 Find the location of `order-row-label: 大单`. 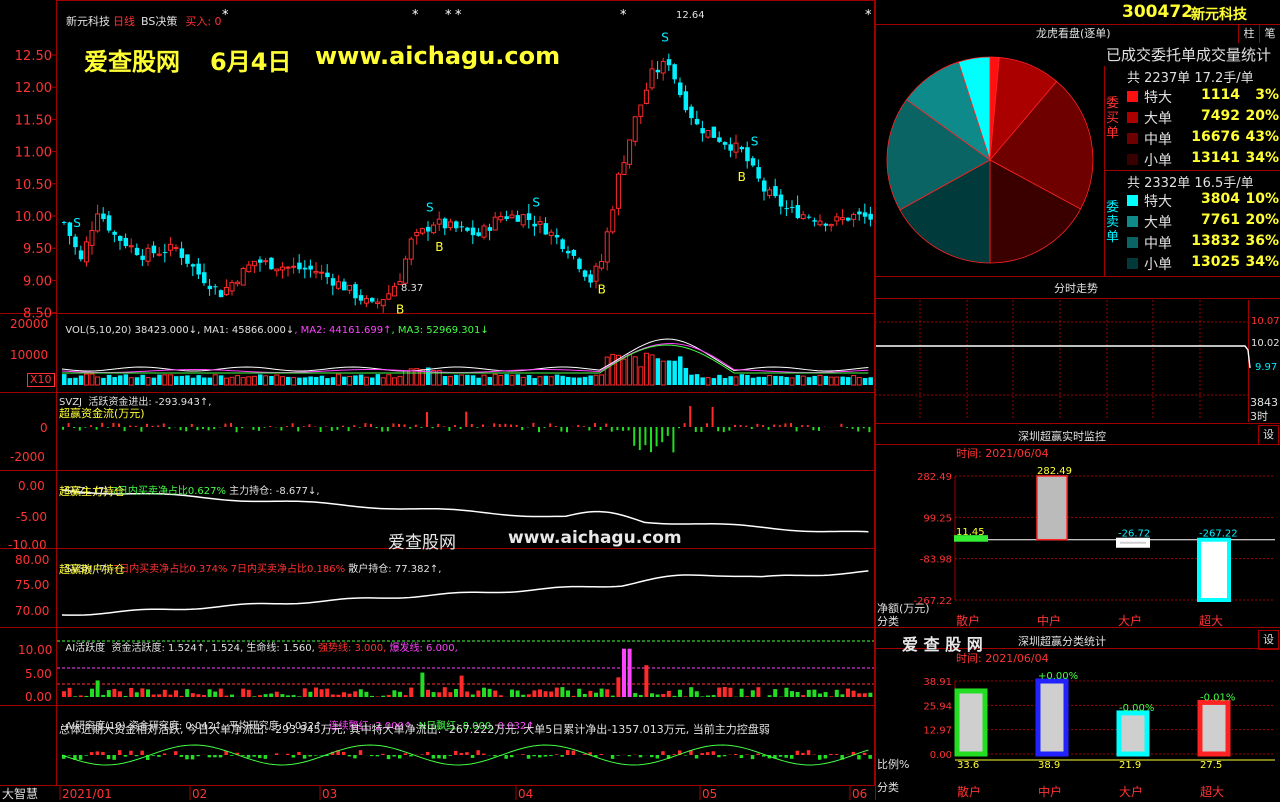

order-row-label: 大单 is located at coordinates (1158, 118).